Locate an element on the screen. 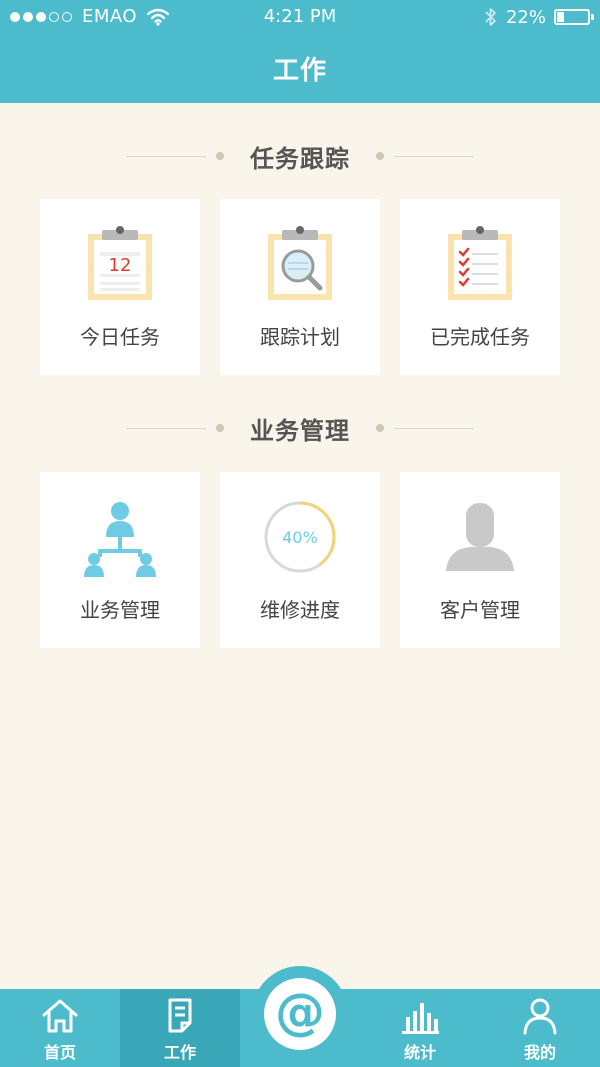 The height and width of the screenshot is (1067, 600). calendar-clipboard-icon: 12 is located at coordinates (120, 264).